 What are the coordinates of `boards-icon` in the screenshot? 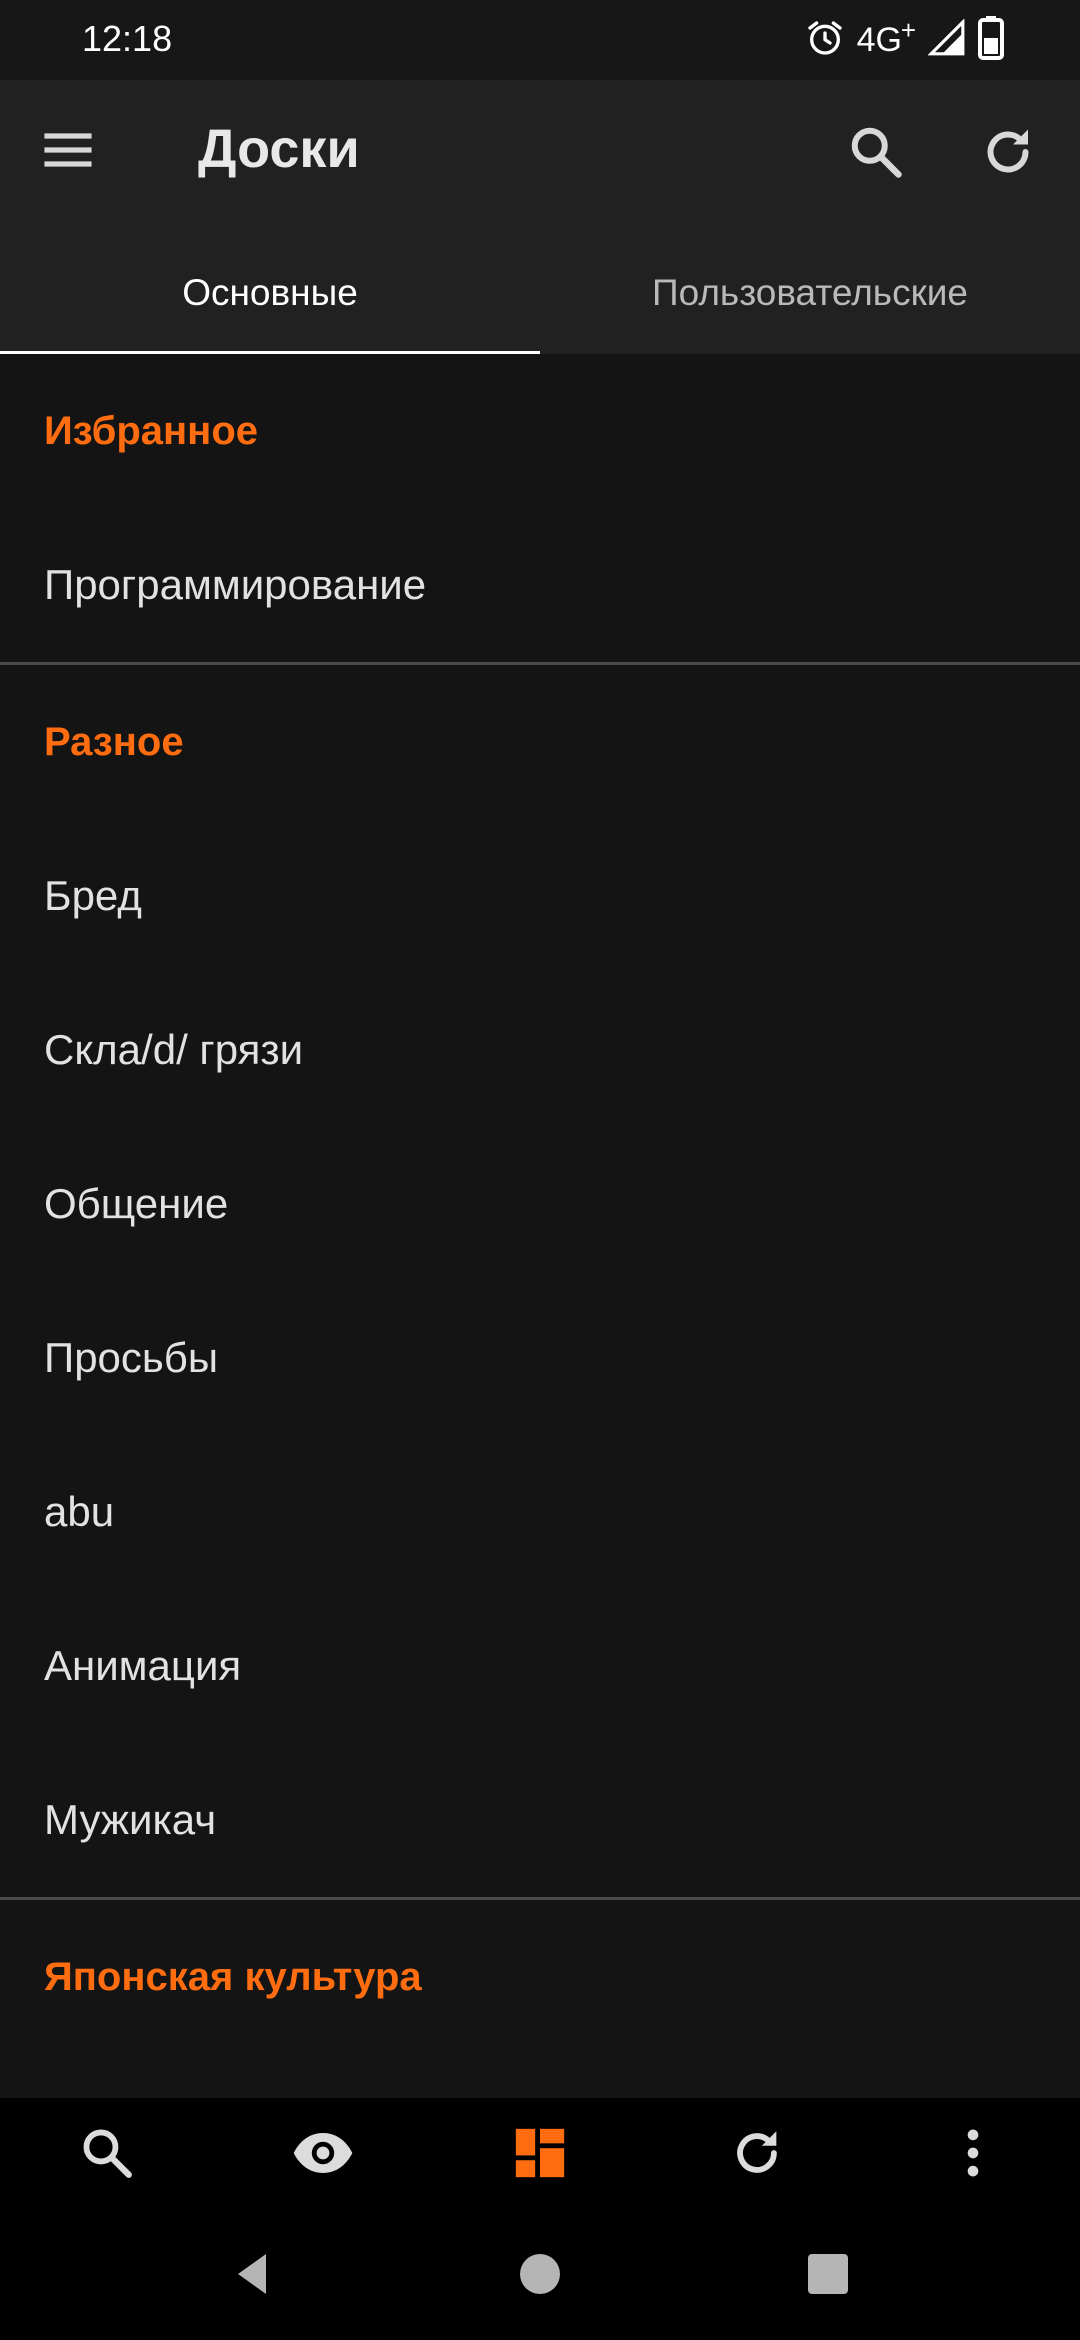 It's located at (540, 2153).